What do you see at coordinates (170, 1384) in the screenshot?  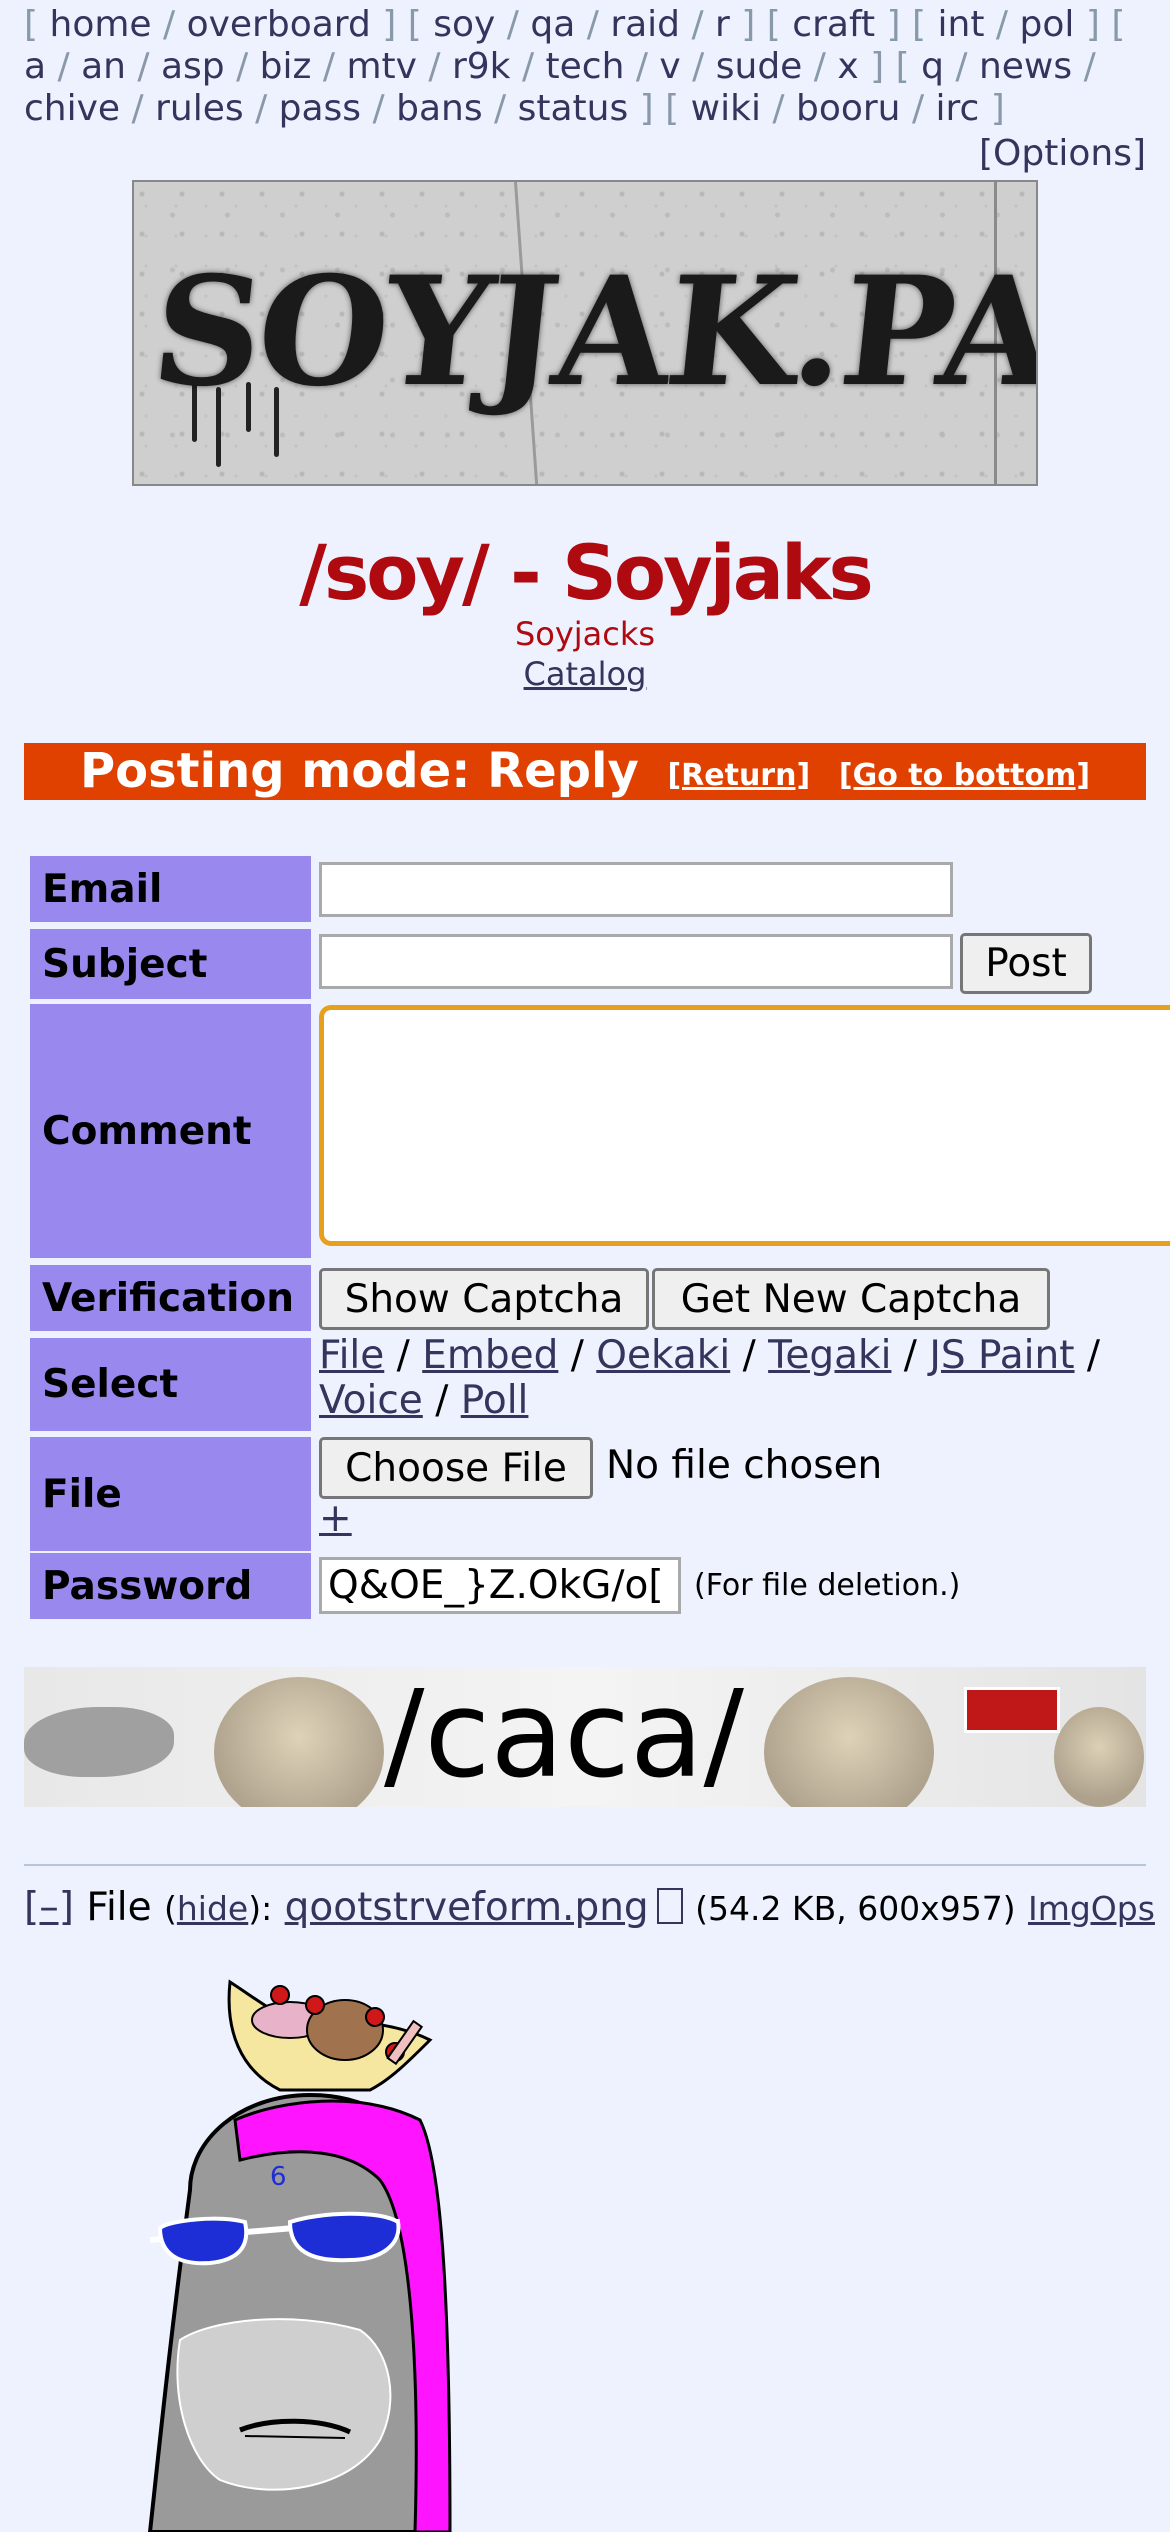 I see `select-label: Select` at bounding box center [170, 1384].